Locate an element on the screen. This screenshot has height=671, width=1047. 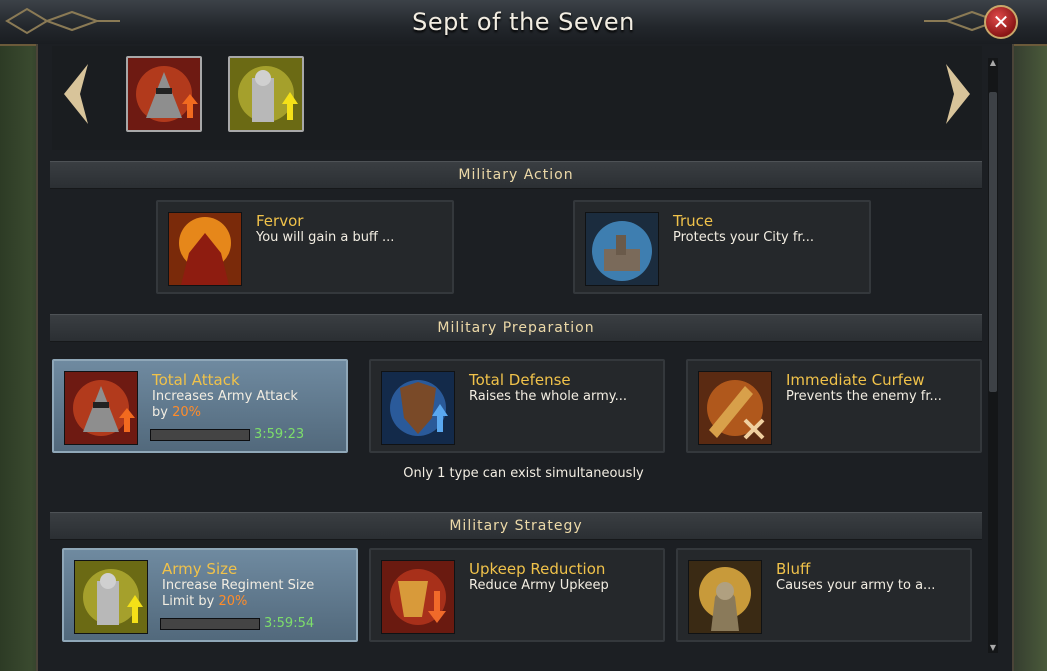
card-desc-line2: by 20% is located at coordinates (225, 413).